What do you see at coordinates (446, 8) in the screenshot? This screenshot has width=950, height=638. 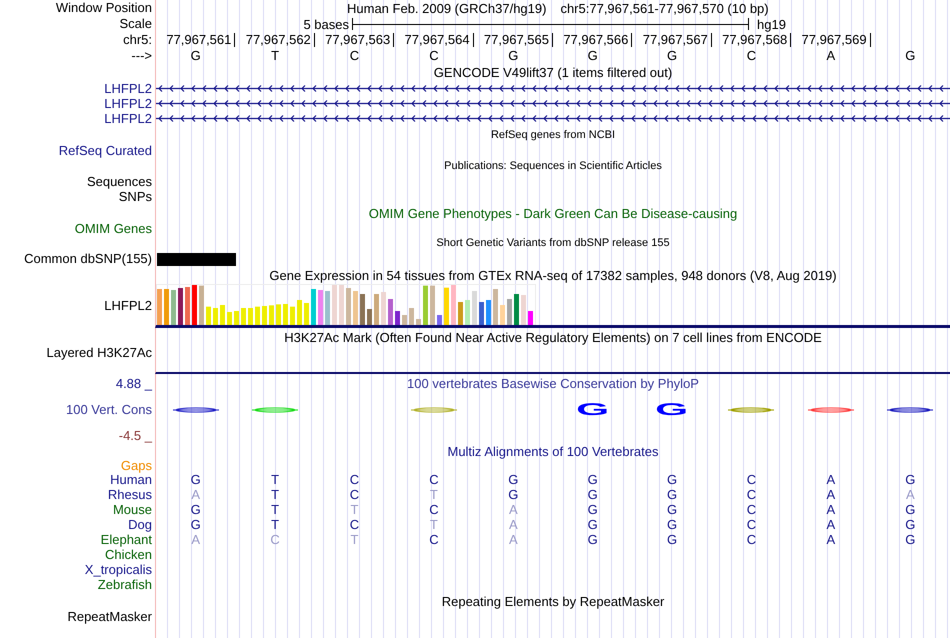 I see `assembly-title: Human Feb. 2009 (GRCh37/hg19)` at bounding box center [446, 8].